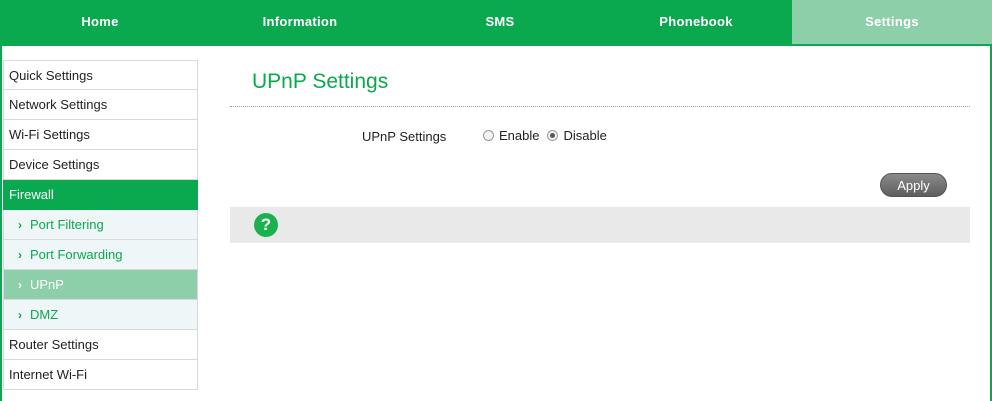  I want to click on help-bar: ?, so click(600, 225).